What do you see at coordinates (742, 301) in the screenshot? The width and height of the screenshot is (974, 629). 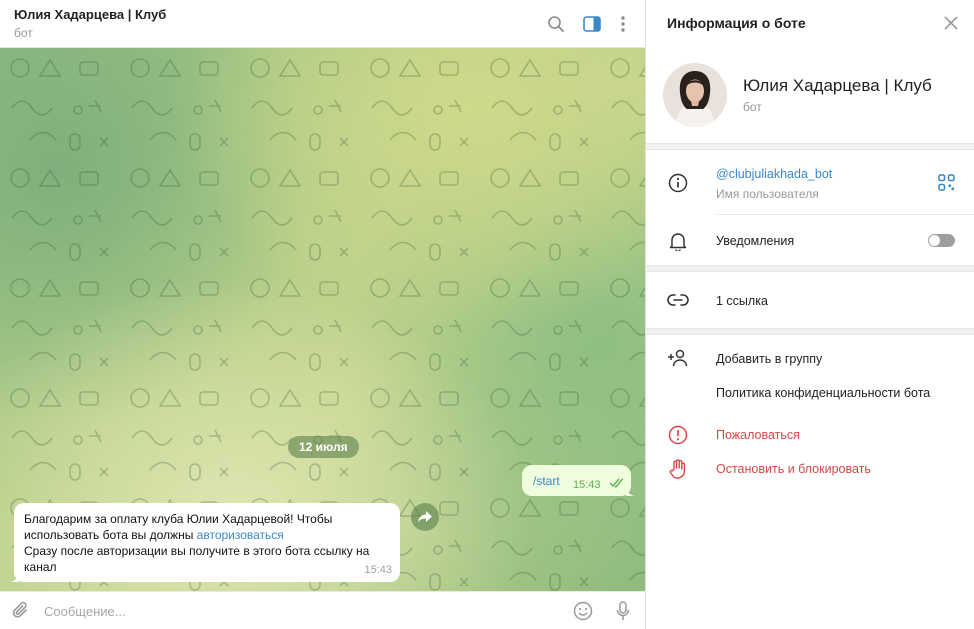 I see `links-item: 1 ссылка` at bounding box center [742, 301].